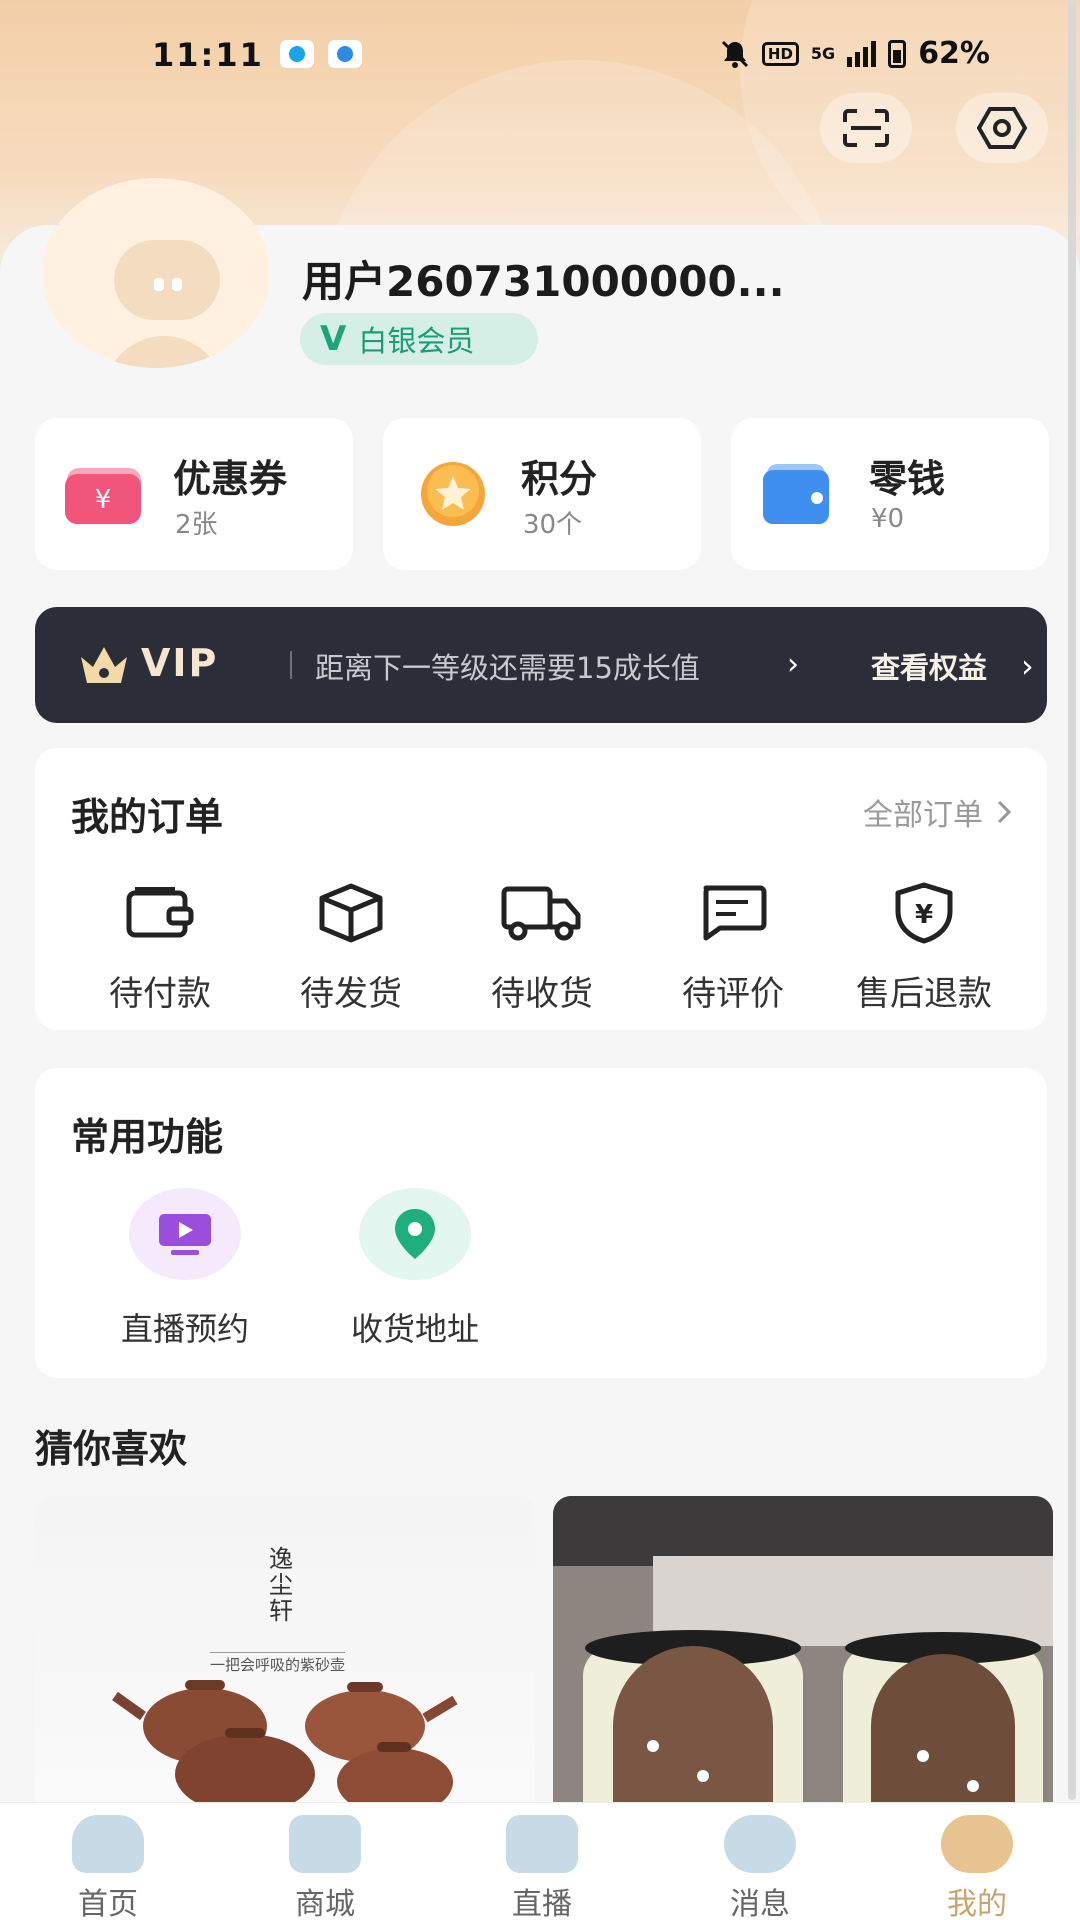 This screenshot has height=1920, width=1080. I want to click on chevron-right-icon, so click(1004, 812).